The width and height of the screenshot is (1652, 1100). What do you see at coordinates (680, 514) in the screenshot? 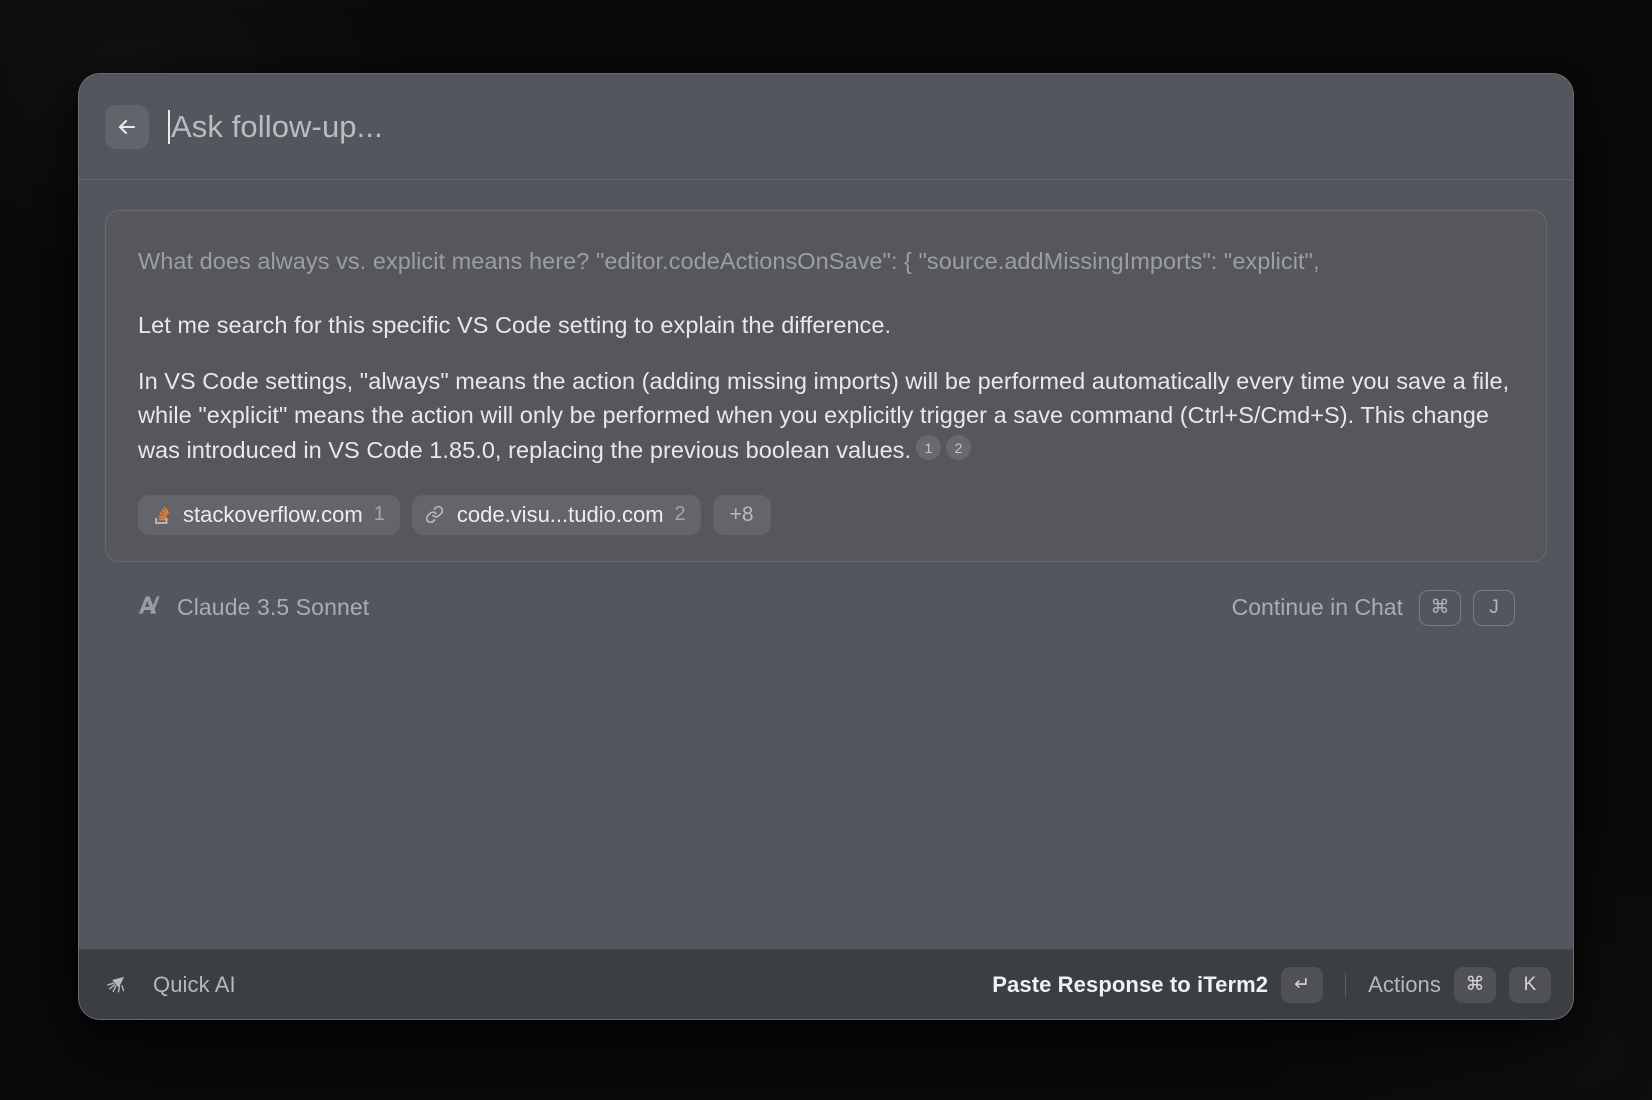
I see `source-chip-number: 2` at bounding box center [680, 514].